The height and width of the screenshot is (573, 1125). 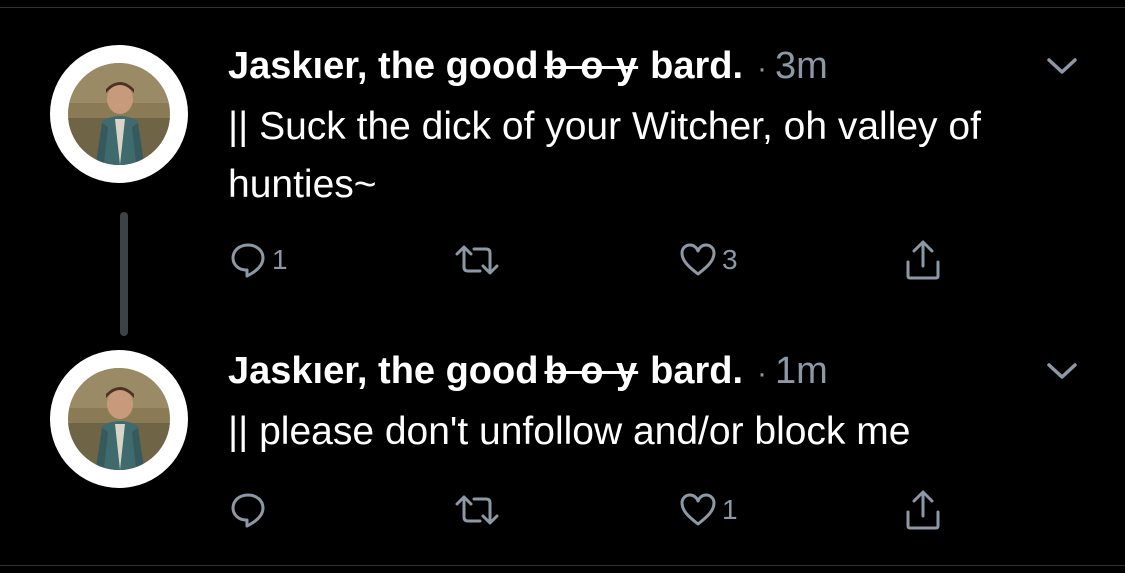 I want to click on tweet-header: Jaskıer, the good b o y bard. · 3m, so click(x=528, y=66).